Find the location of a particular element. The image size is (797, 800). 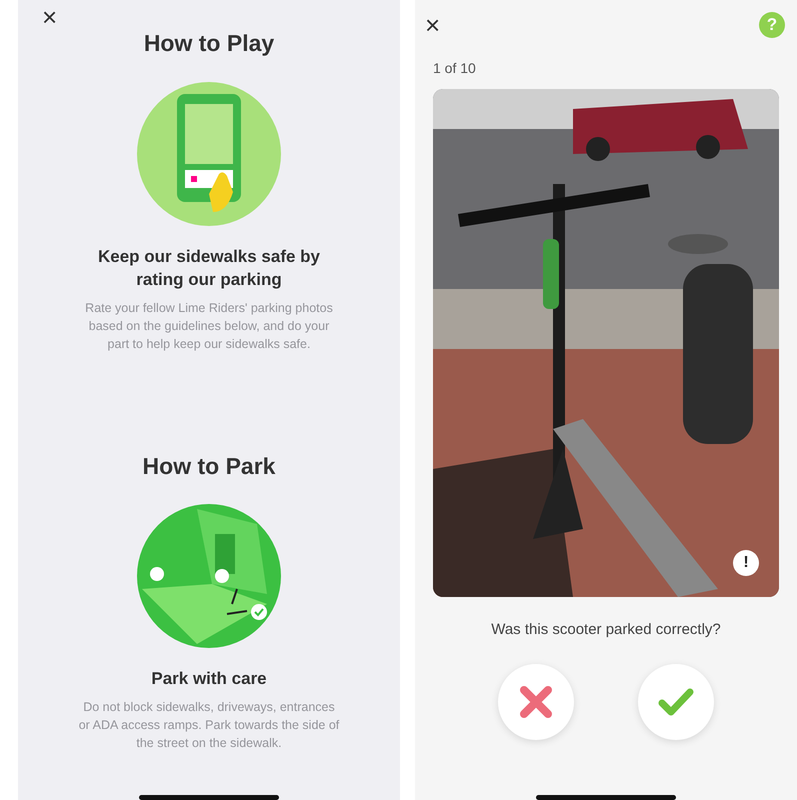

section-text: Do not block sidewalks, driveways, entrances or ADA access ramps. Park towards the side of the street on the sidewalk. is located at coordinates (209, 725).